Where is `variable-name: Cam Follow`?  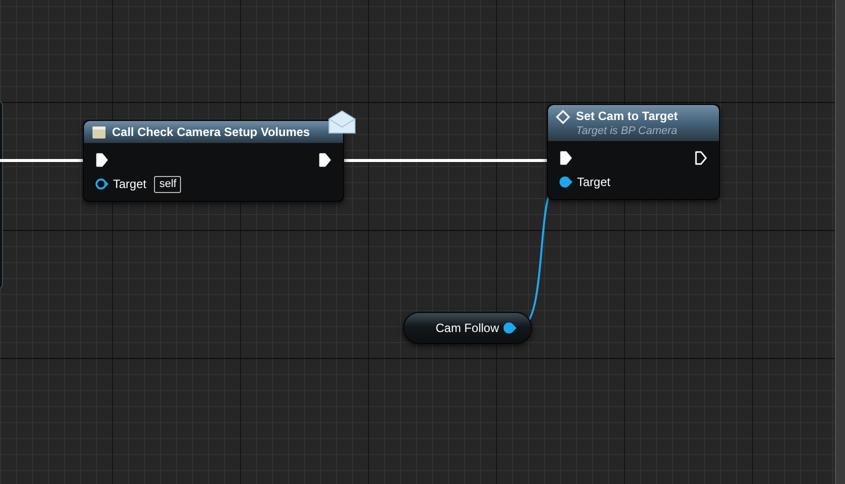
variable-name: Cam Follow is located at coordinates (467, 328).